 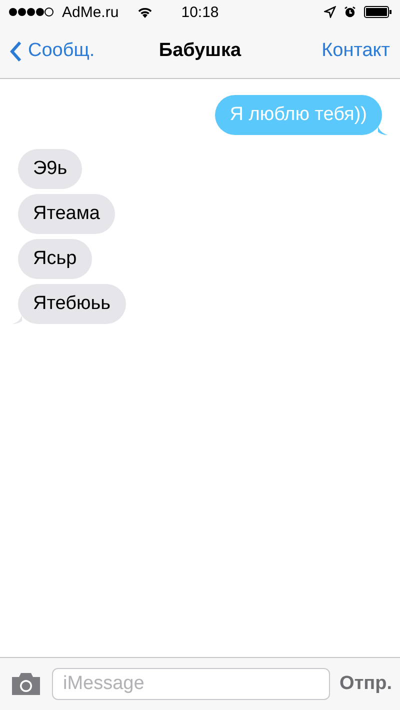 What do you see at coordinates (52, 51) in the screenshot?
I see `back-button: Сообщ.` at bounding box center [52, 51].